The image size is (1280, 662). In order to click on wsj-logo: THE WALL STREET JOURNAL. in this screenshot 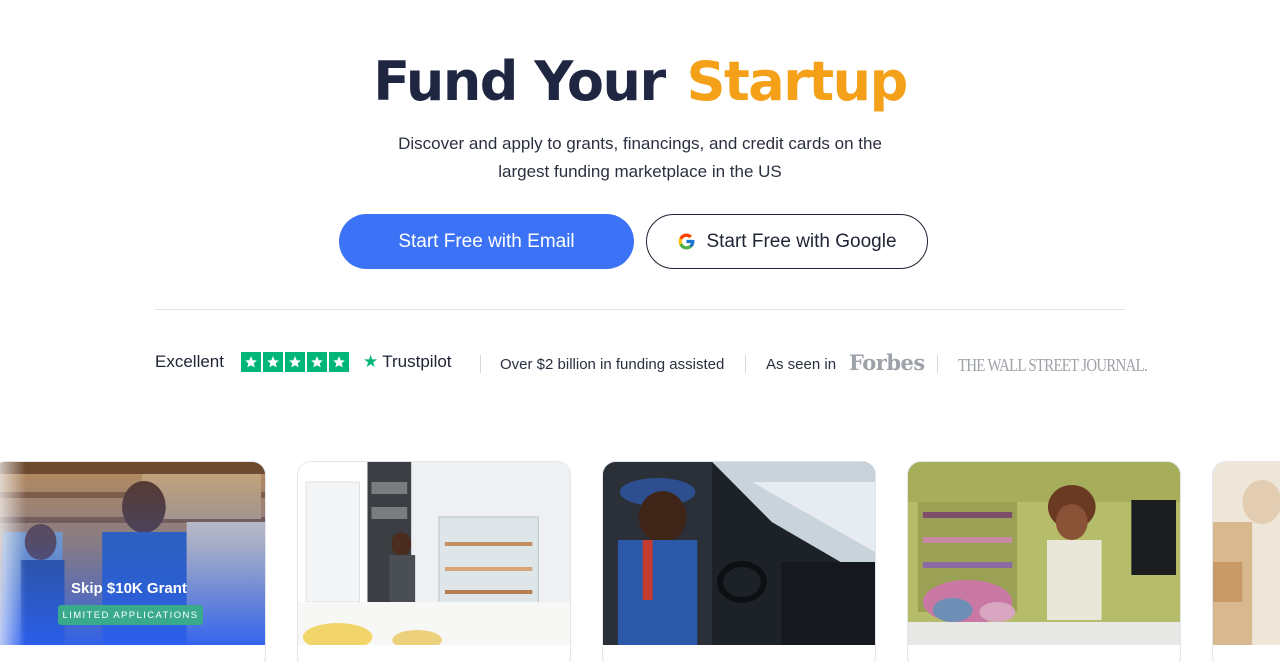, I will do `click(1053, 365)`.